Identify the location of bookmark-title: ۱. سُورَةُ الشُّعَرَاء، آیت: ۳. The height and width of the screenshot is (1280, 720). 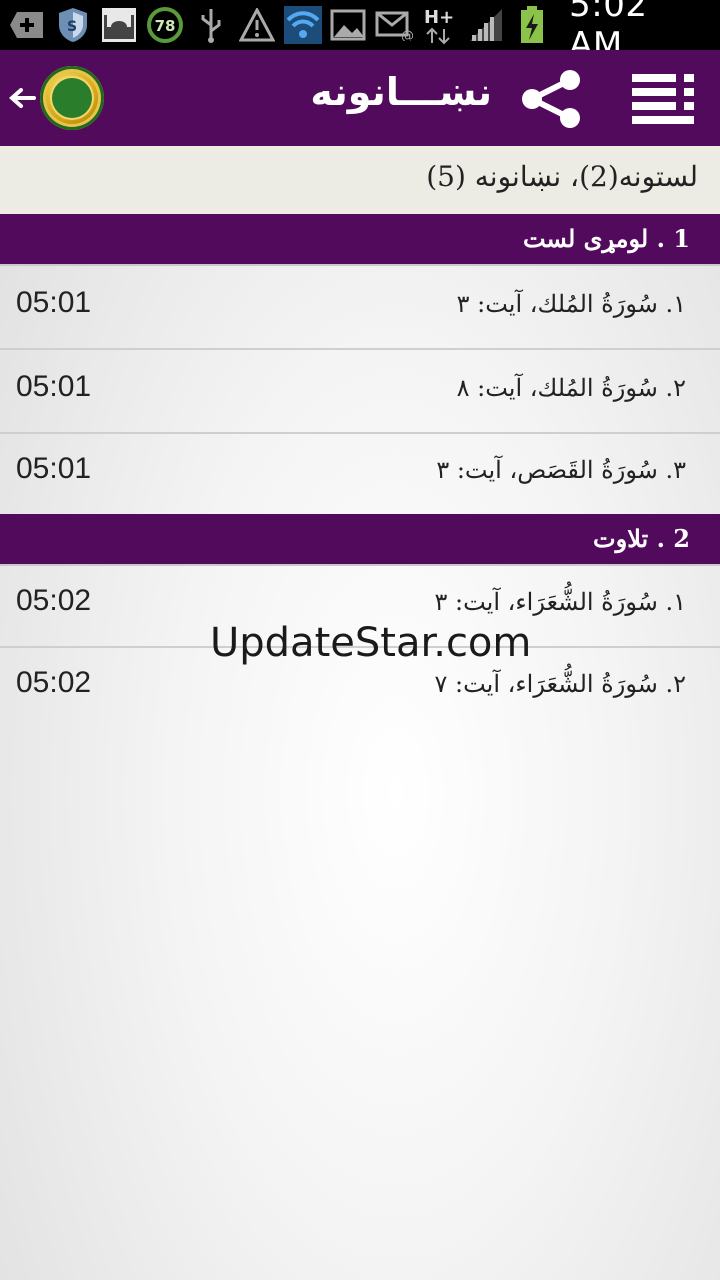
(560, 602).